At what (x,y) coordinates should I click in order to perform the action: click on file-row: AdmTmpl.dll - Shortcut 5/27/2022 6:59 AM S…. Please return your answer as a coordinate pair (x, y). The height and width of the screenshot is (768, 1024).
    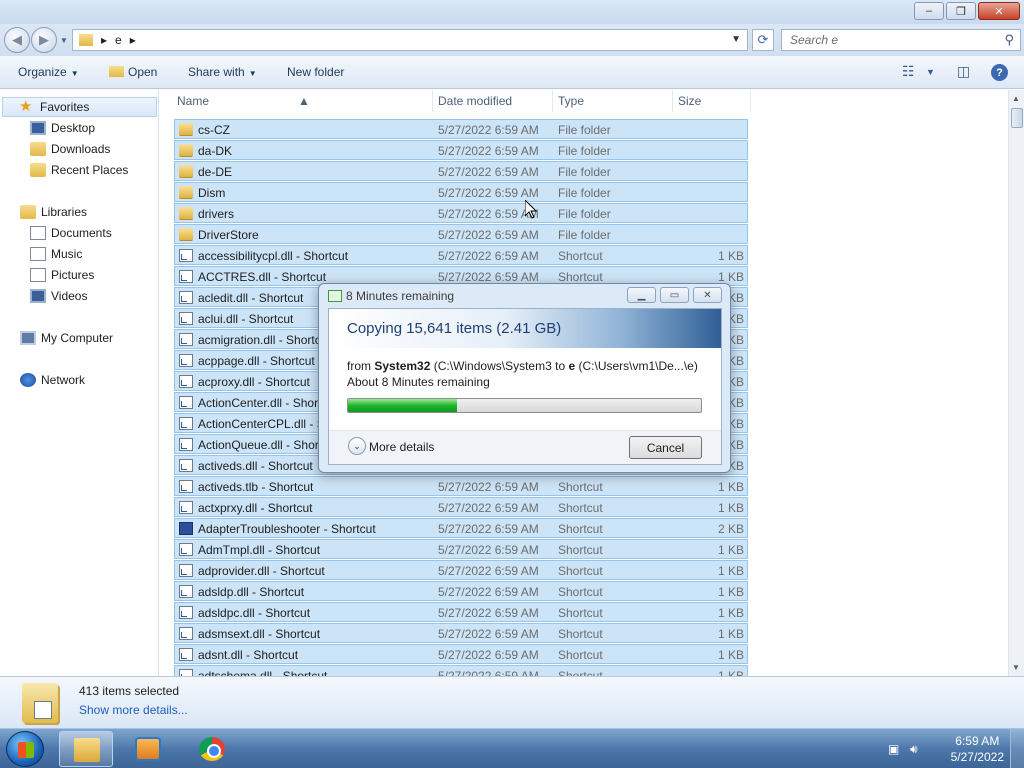
    Looking at the image, I should click on (461, 549).